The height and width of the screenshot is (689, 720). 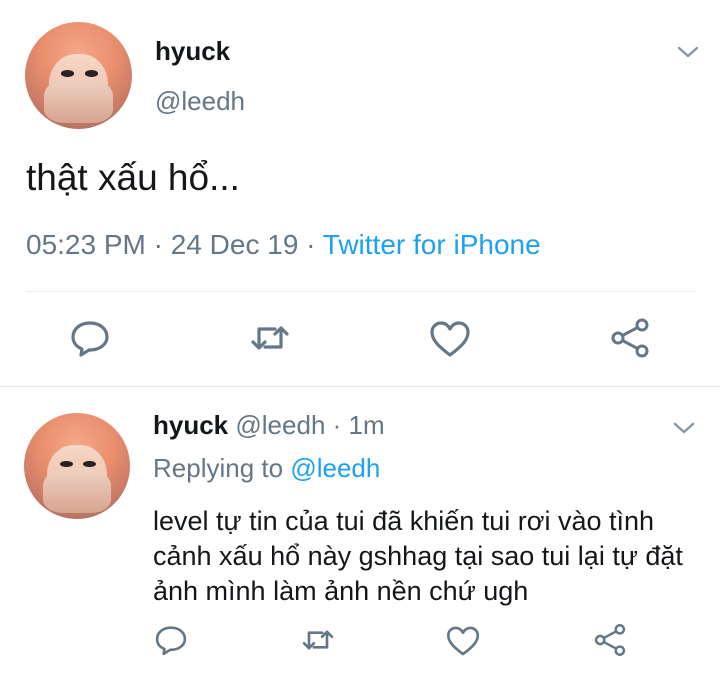 I want to click on reply-header: hyuck @leedh · 1m, so click(x=269, y=425).